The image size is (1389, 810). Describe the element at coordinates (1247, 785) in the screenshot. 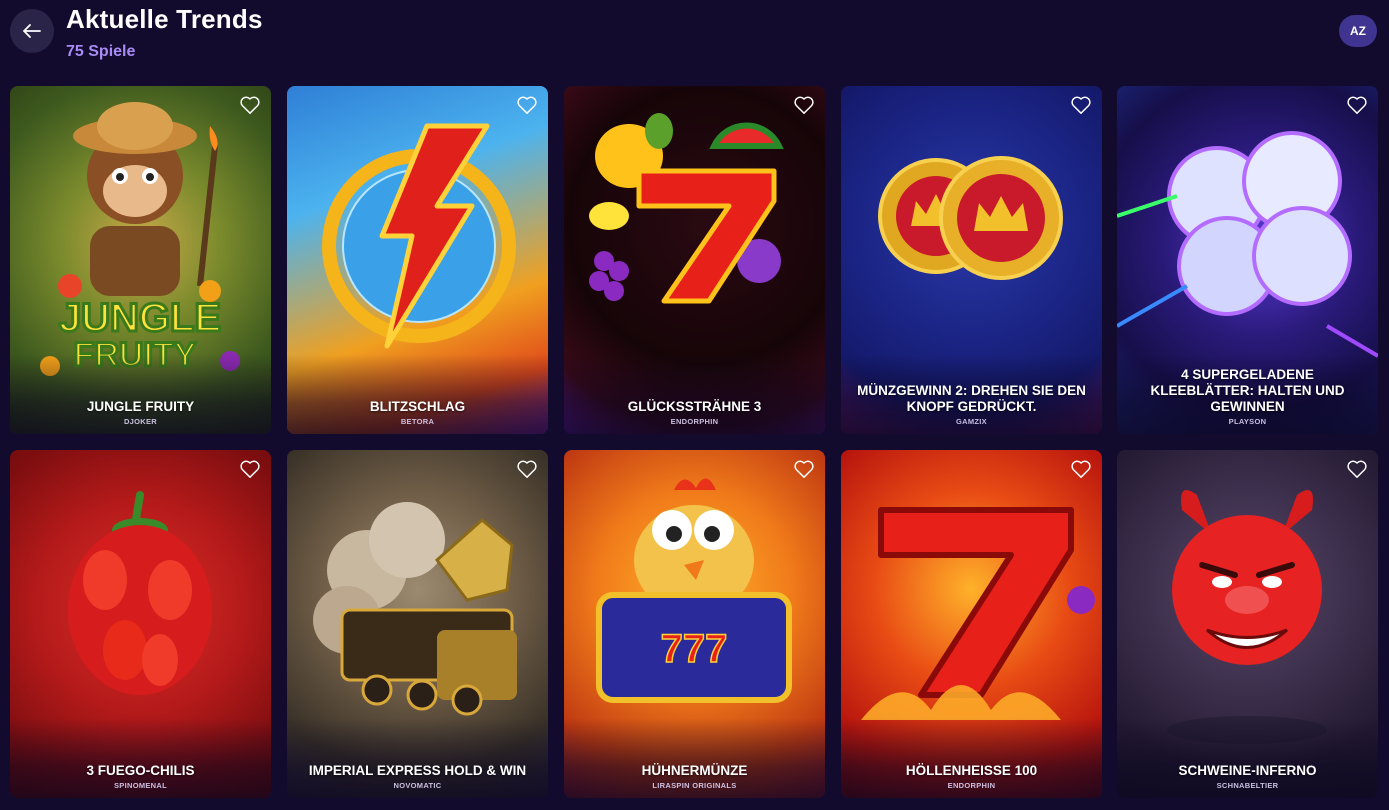

I see `game-provider: SCHNABELTIER` at that location.